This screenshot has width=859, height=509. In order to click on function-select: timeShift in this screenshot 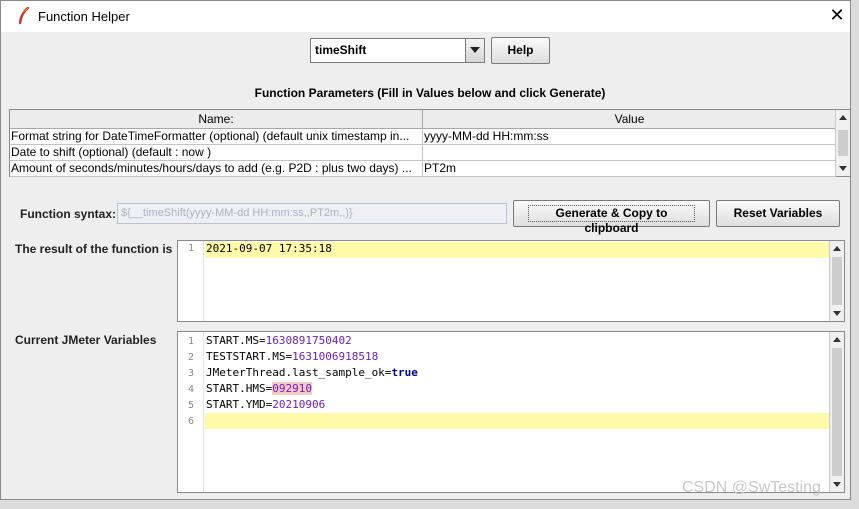, I will do `click(397, 50)`.